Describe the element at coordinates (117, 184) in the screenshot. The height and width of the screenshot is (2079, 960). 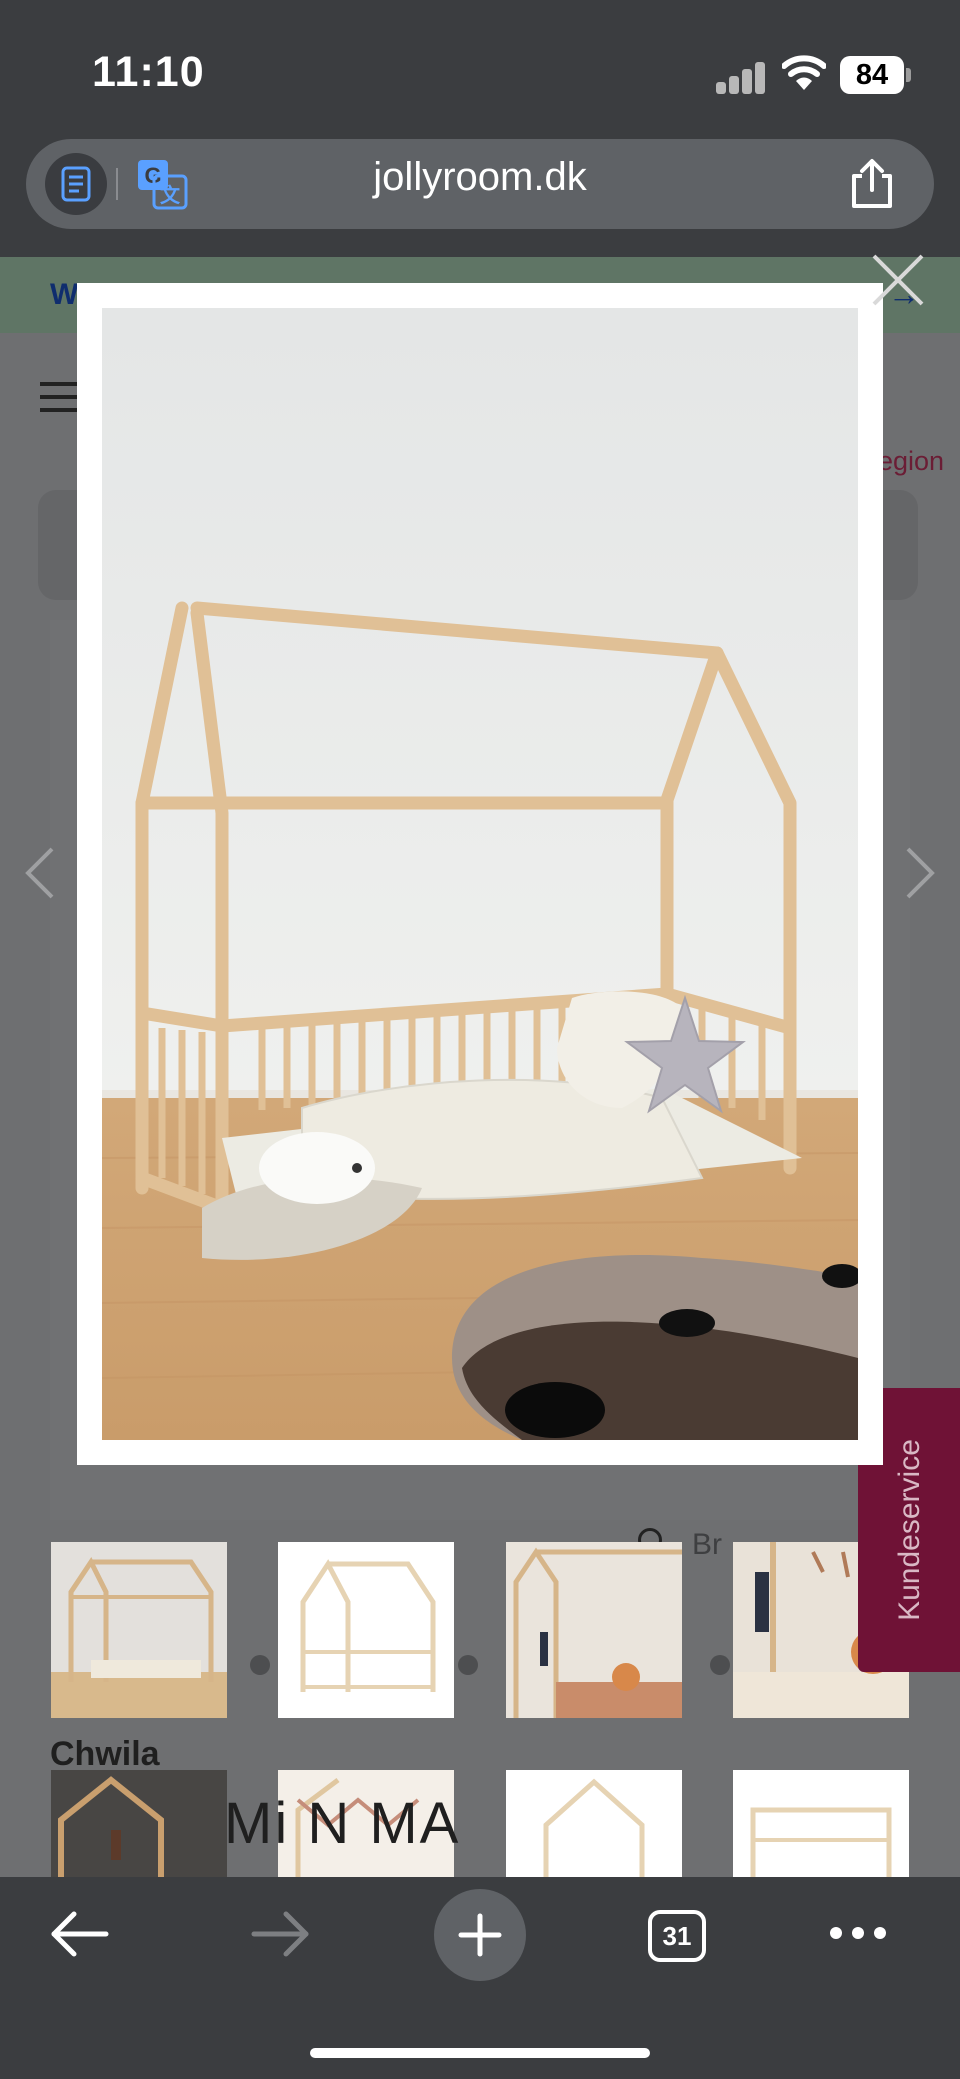
I see `address-separator` at that location.